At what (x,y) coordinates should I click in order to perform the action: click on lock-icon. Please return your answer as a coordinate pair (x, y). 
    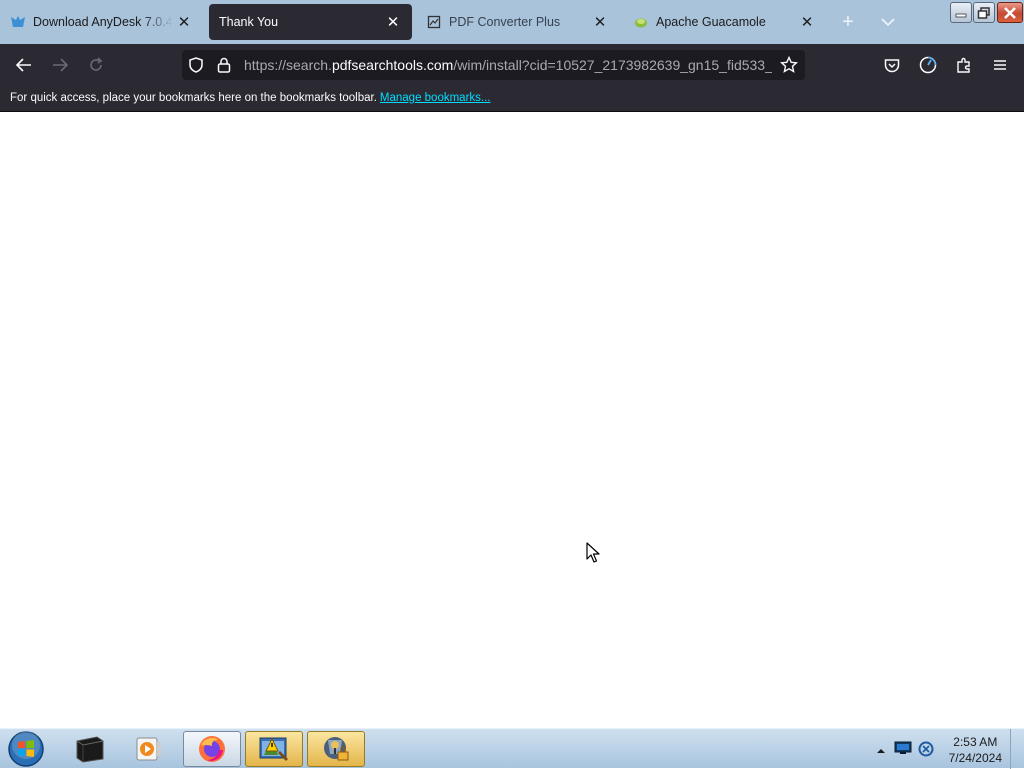
    Looking at the image, I should click on (224, 65).